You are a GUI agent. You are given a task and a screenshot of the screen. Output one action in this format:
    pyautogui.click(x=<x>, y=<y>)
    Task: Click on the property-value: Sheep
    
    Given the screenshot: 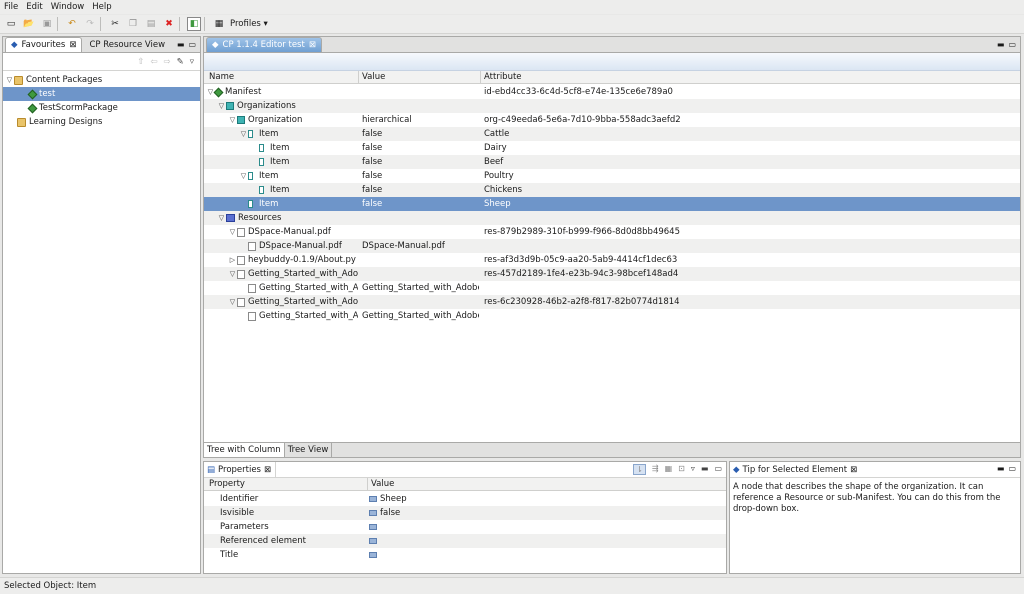 What is the action you would take?
    pyautogui.click(x=544, y=499)
    